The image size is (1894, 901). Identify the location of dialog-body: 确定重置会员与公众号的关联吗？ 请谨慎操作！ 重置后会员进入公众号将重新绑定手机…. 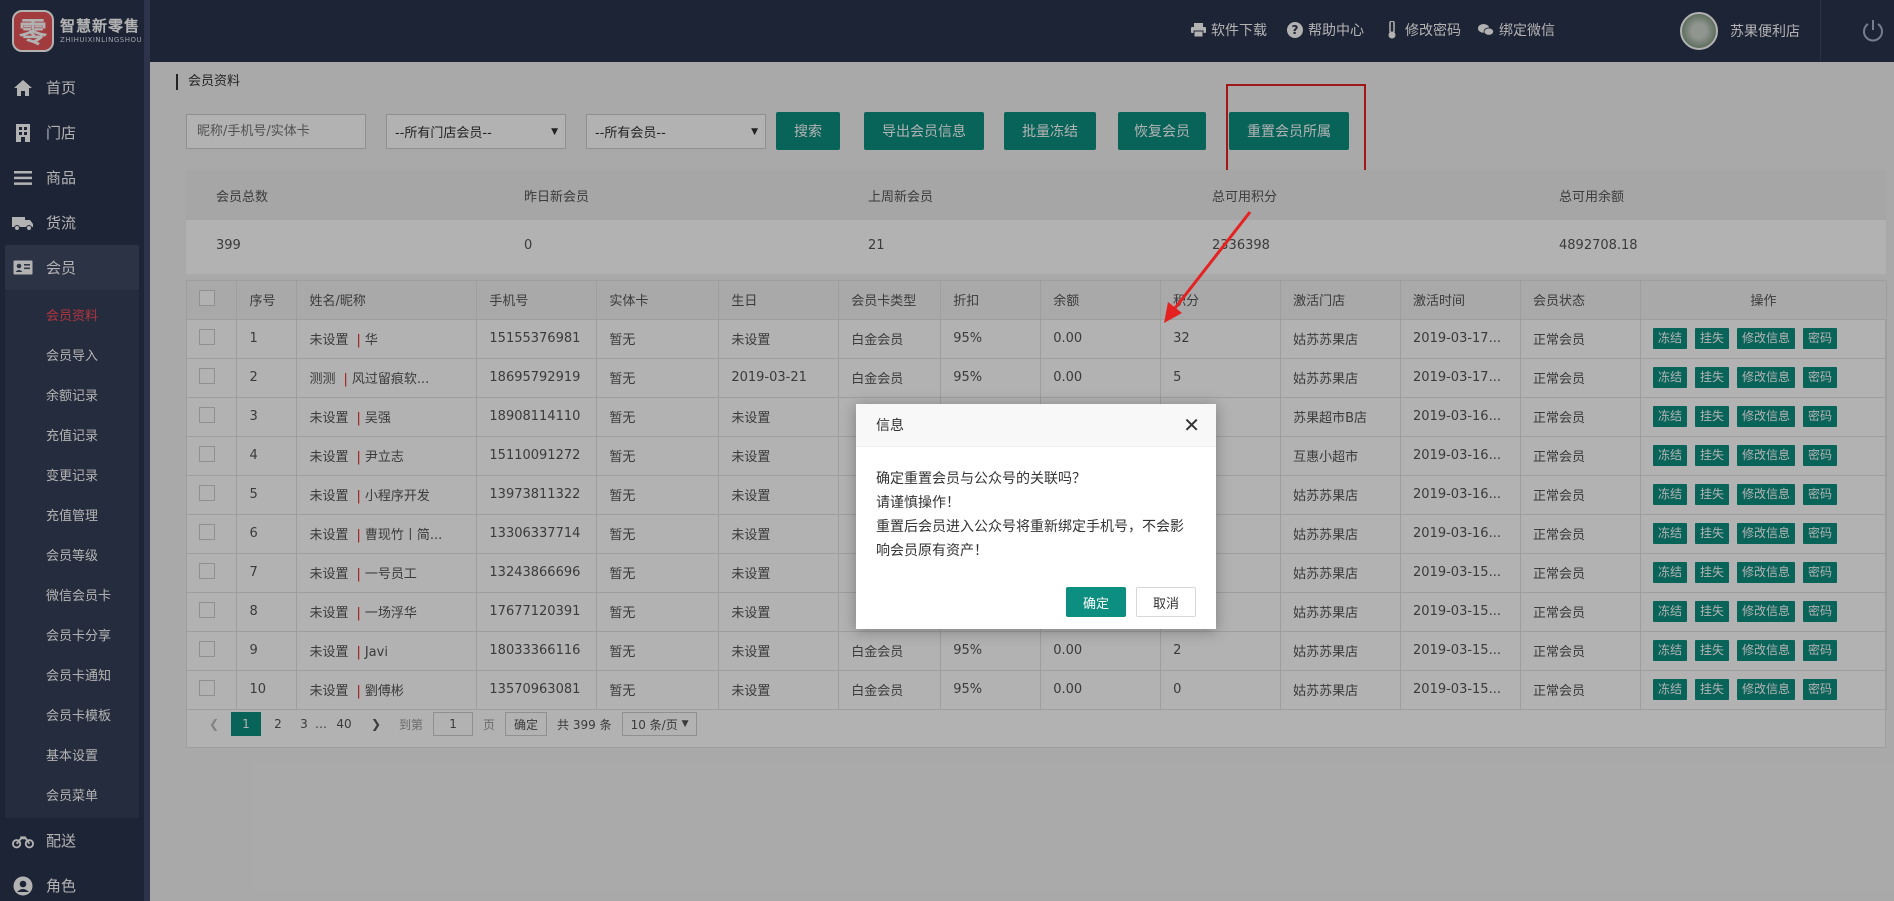
(1036, 505).